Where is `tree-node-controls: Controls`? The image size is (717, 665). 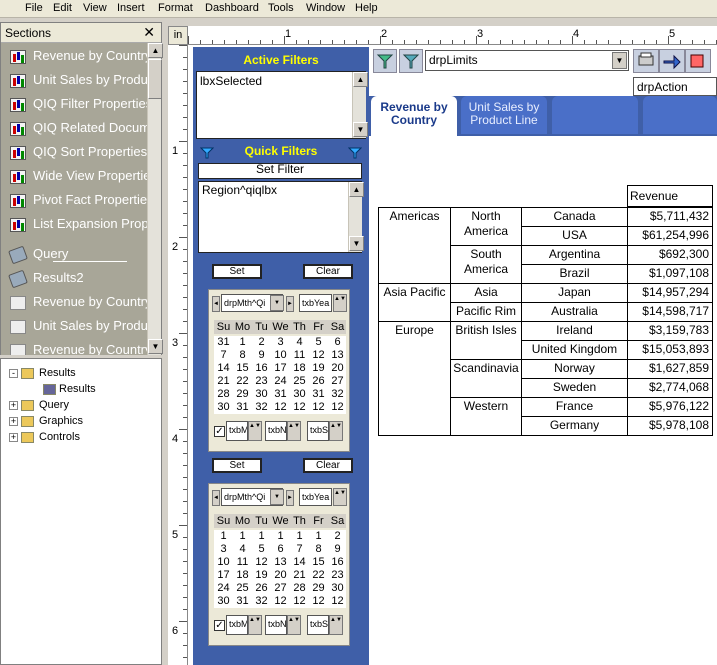
tree-node-controls: Controls is located at coordinates (59, 437).